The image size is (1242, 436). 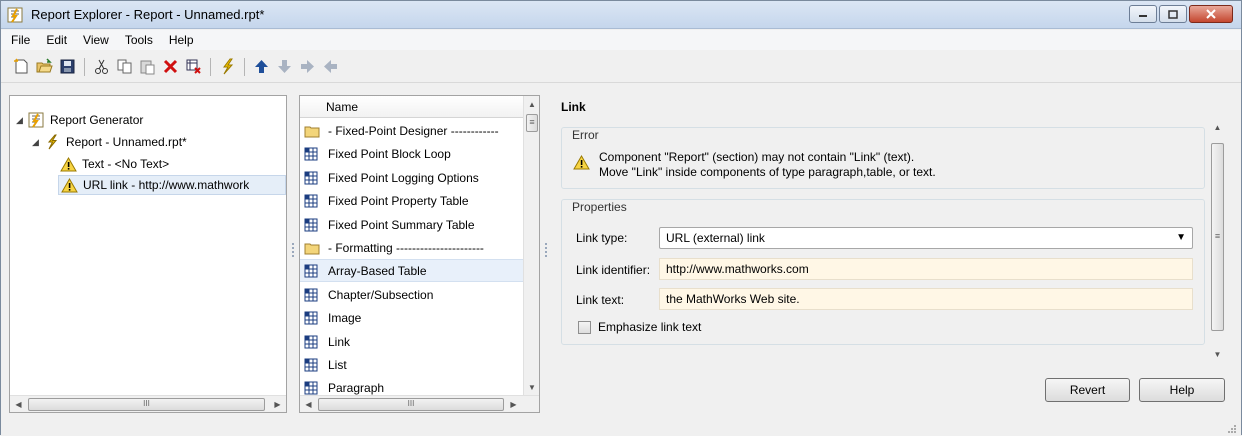 I want to click on tree-item-text: Text - <No Text>, so click(x=114, y=164).